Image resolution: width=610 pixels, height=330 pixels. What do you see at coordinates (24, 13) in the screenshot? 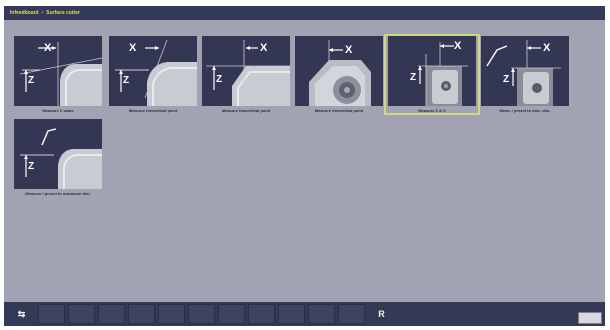
I see `path-segment-1: Infeedboard` at bounding box center [24, 13].